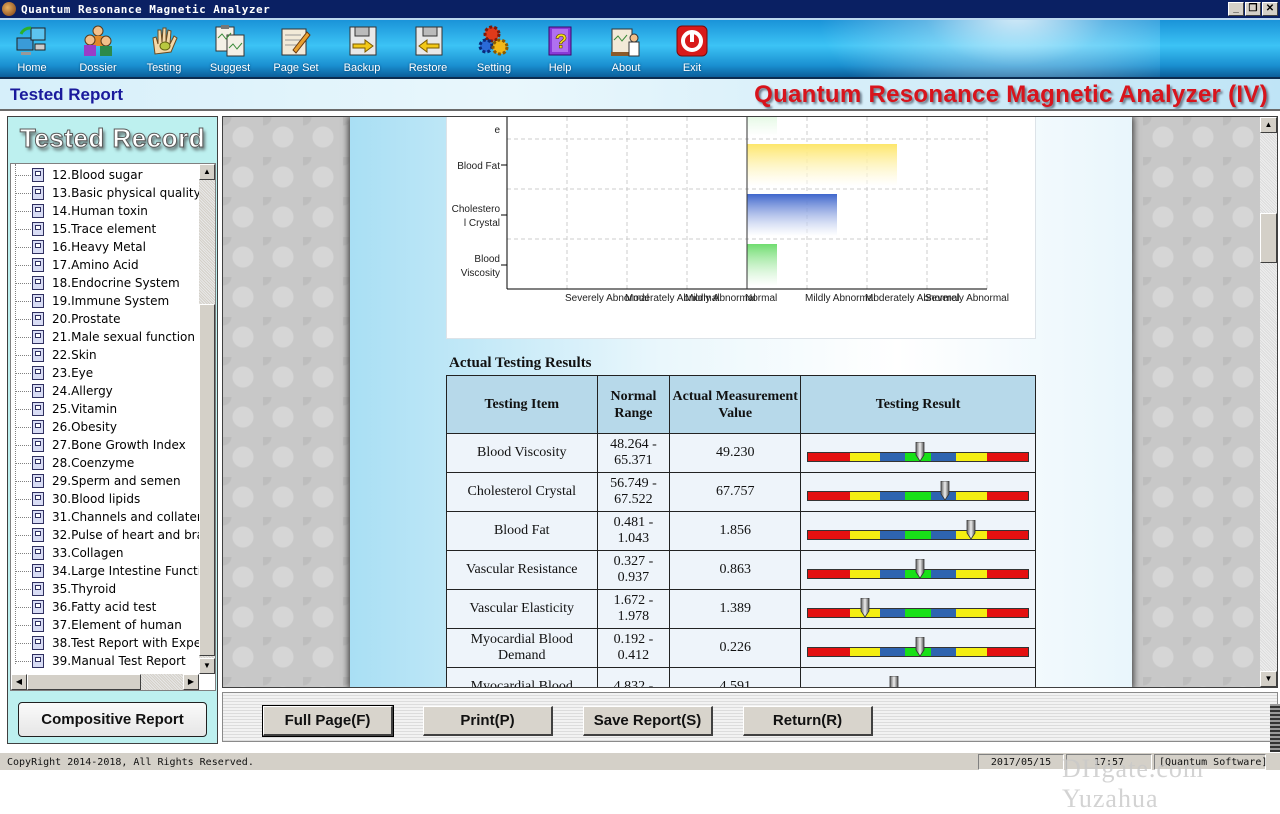 Image resolution: width=1280 pixels, height=814 pixels. What do you see at coordinates (230, 49) in the screenshot?
I see `toolbar-suggest-button: Suggest` at bounding box center [230, 49].